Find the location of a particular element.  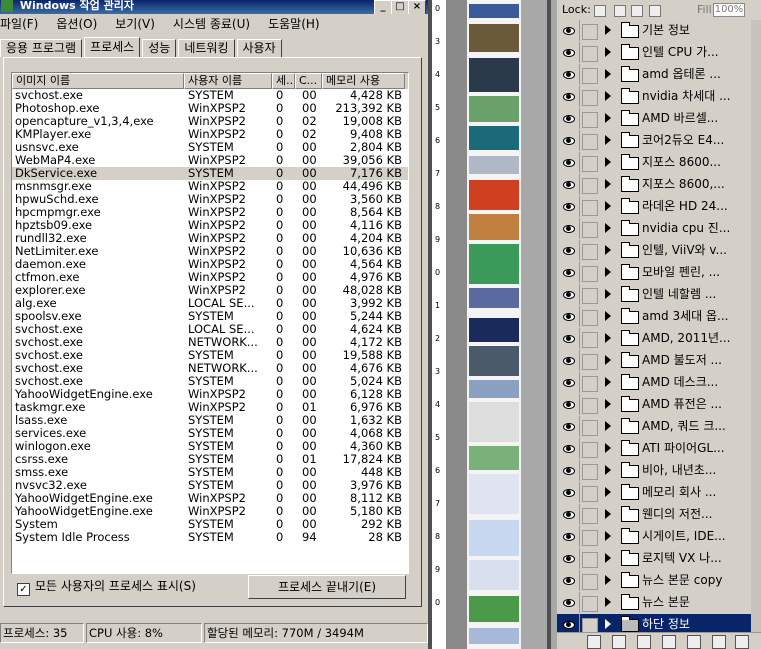

table-row: System Idle Process SYSTEM 0 94 28 KB is located at coordinates (210, 537).